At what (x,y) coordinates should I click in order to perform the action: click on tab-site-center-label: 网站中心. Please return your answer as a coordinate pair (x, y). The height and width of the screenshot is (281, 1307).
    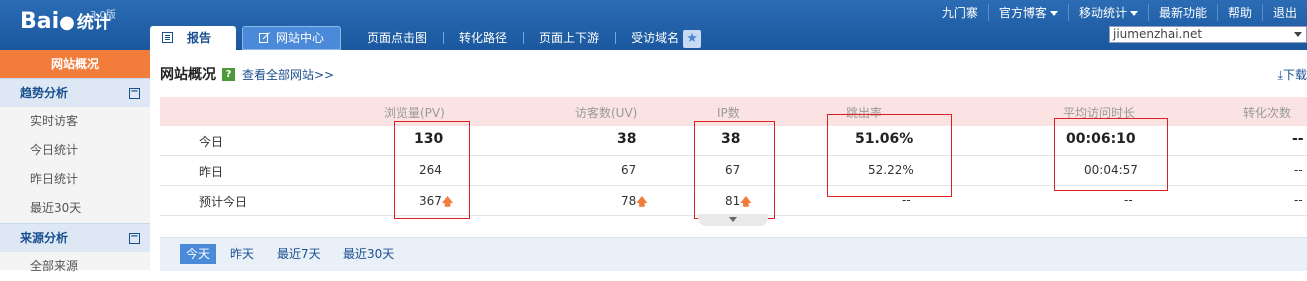
    Looking at the image, I should click on (300, 38).